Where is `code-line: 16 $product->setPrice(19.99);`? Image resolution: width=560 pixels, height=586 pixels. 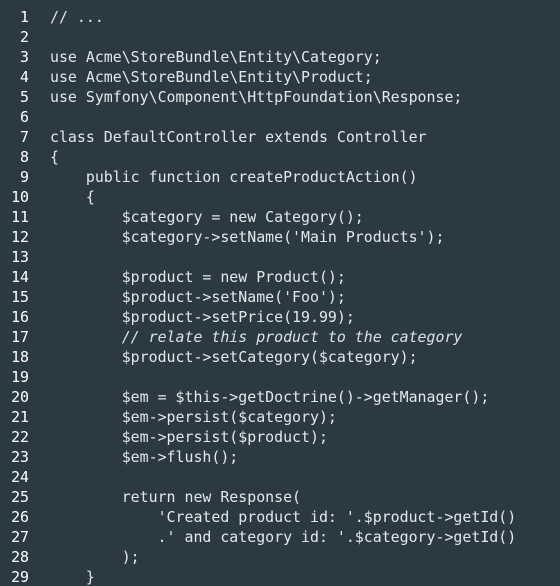 code-line: 16 $product->setPrice(19.99); is located at coordinates (280, 317).